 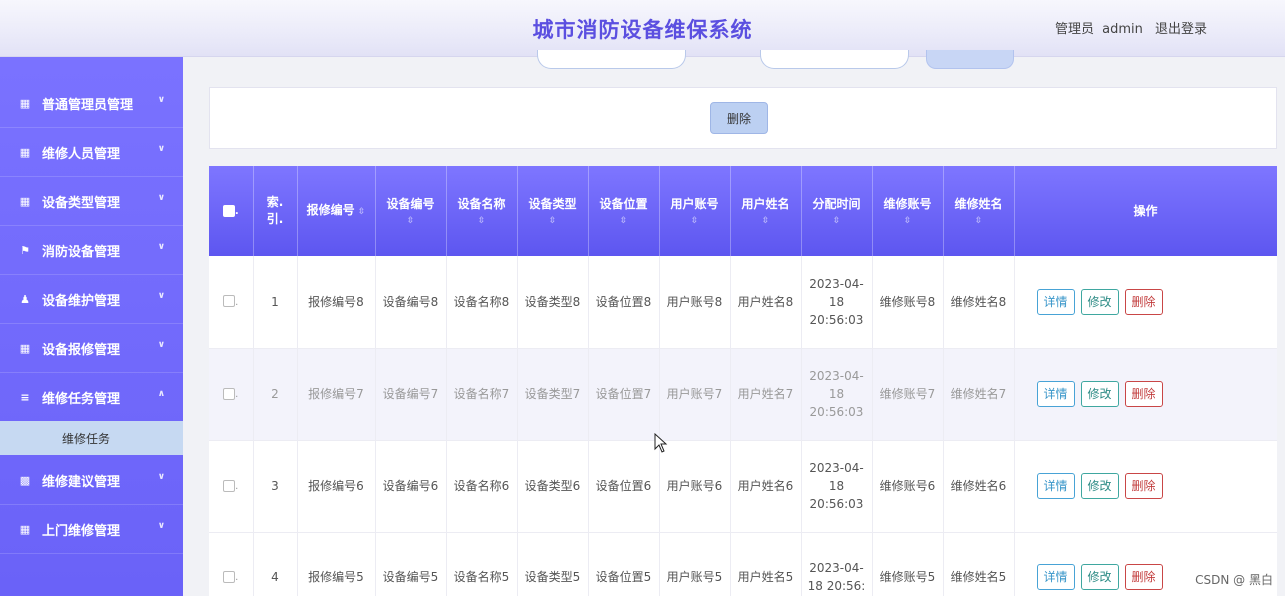 I want to click on sidebar-item-label: 消防设备管理, so click(x=81, y=252).